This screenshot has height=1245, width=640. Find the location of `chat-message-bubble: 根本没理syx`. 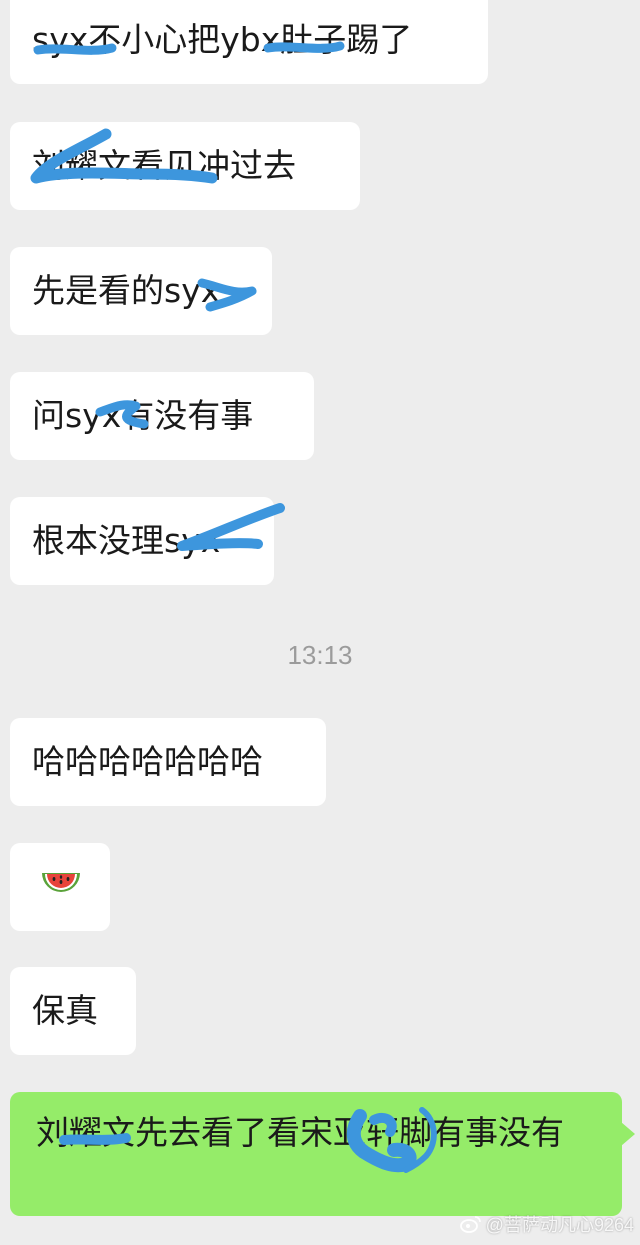

chat-message-bubble: 根本没理syx is located at coordinates (142, 541).